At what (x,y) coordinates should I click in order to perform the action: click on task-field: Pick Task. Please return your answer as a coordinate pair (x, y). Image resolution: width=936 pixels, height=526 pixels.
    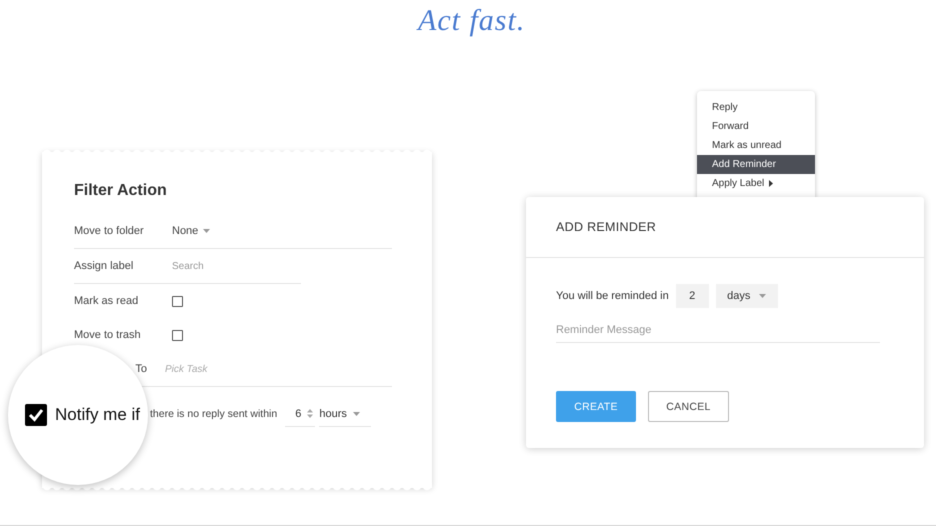
    Looking at the image, I should click on (225, 369).